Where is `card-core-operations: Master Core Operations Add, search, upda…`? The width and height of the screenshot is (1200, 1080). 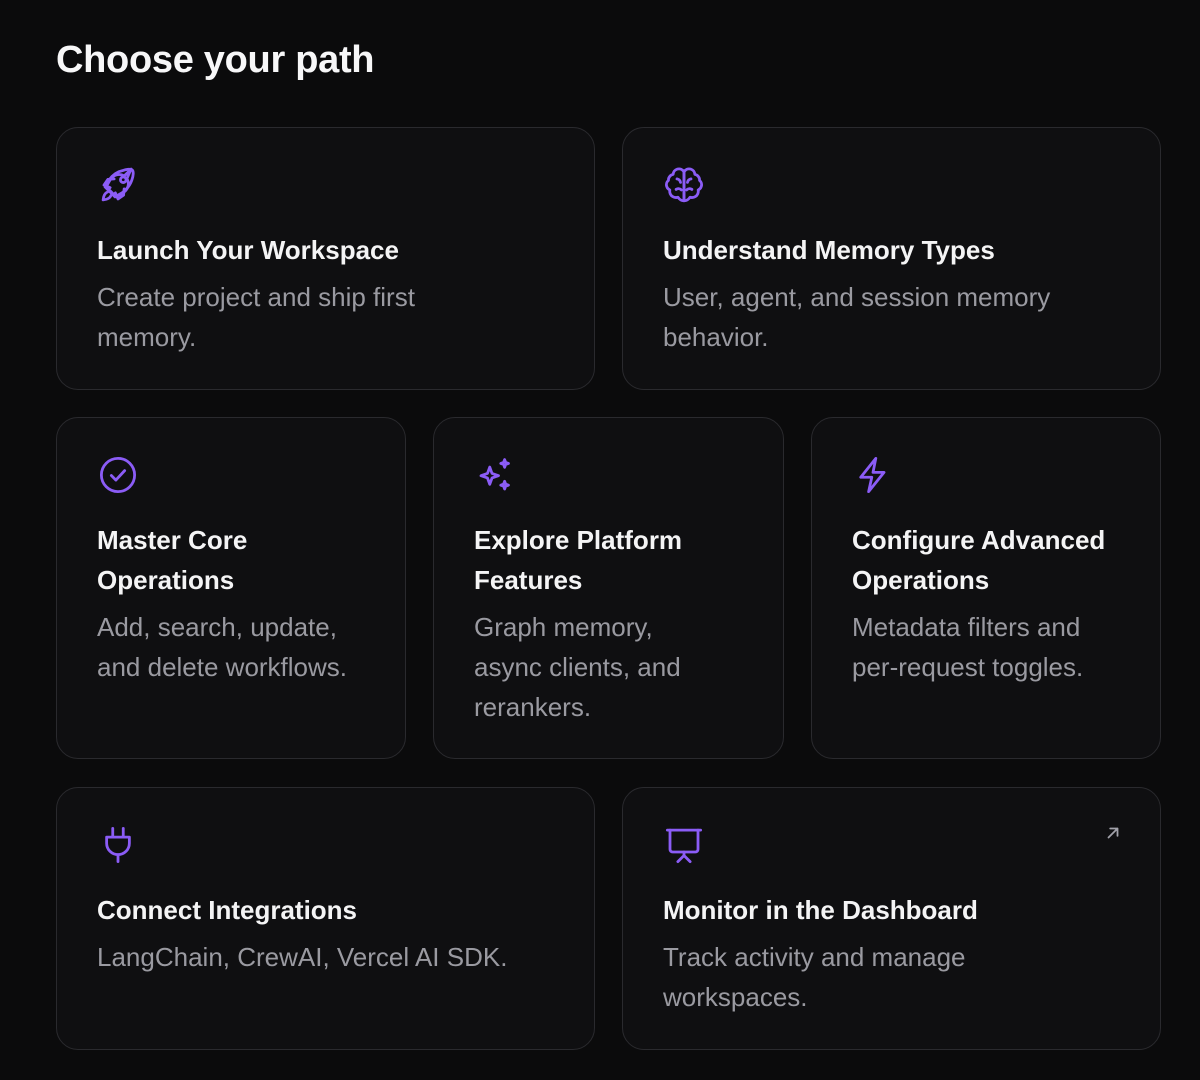
card-core-operations: Master Core Operations Add, search, upda… is located at coordinates (231, 588).